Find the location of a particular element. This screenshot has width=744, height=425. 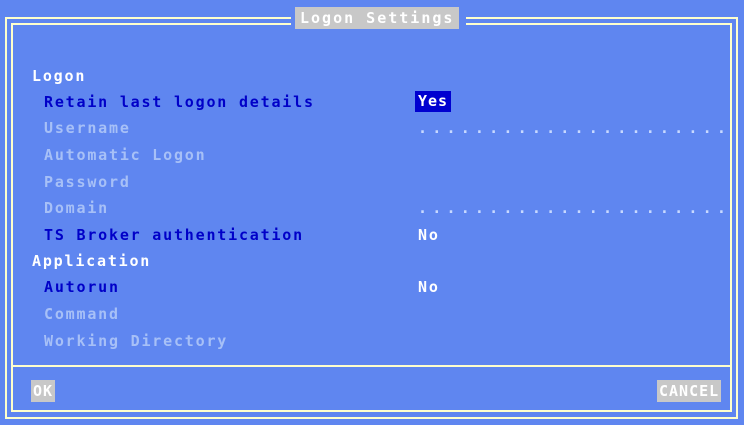

ts-broker-value: No is located at coordinates (429, 235).